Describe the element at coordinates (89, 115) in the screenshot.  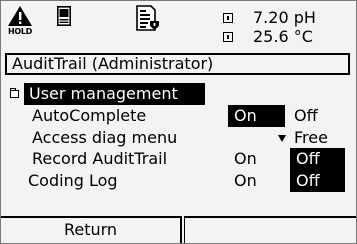
I see `setting-label: AutoComplete` at that location.